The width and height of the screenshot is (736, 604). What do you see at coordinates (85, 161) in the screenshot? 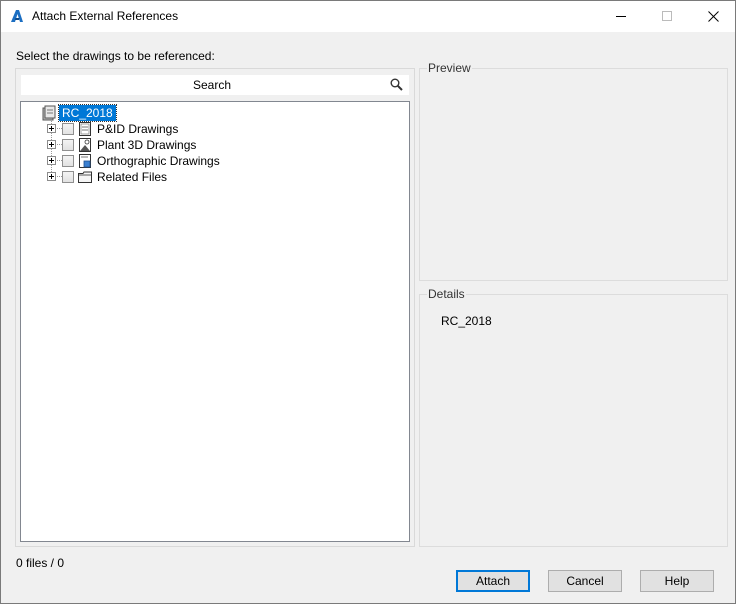
I see `ortho-drawing-icon` at bounding box center [85, 161].